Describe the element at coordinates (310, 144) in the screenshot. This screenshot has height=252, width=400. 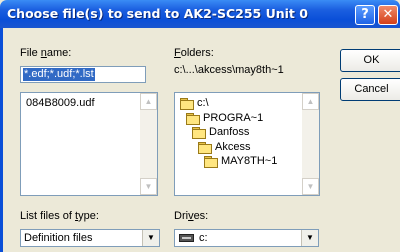
I see `folder-tree-scrollbar: ▲ ▼` at that location.